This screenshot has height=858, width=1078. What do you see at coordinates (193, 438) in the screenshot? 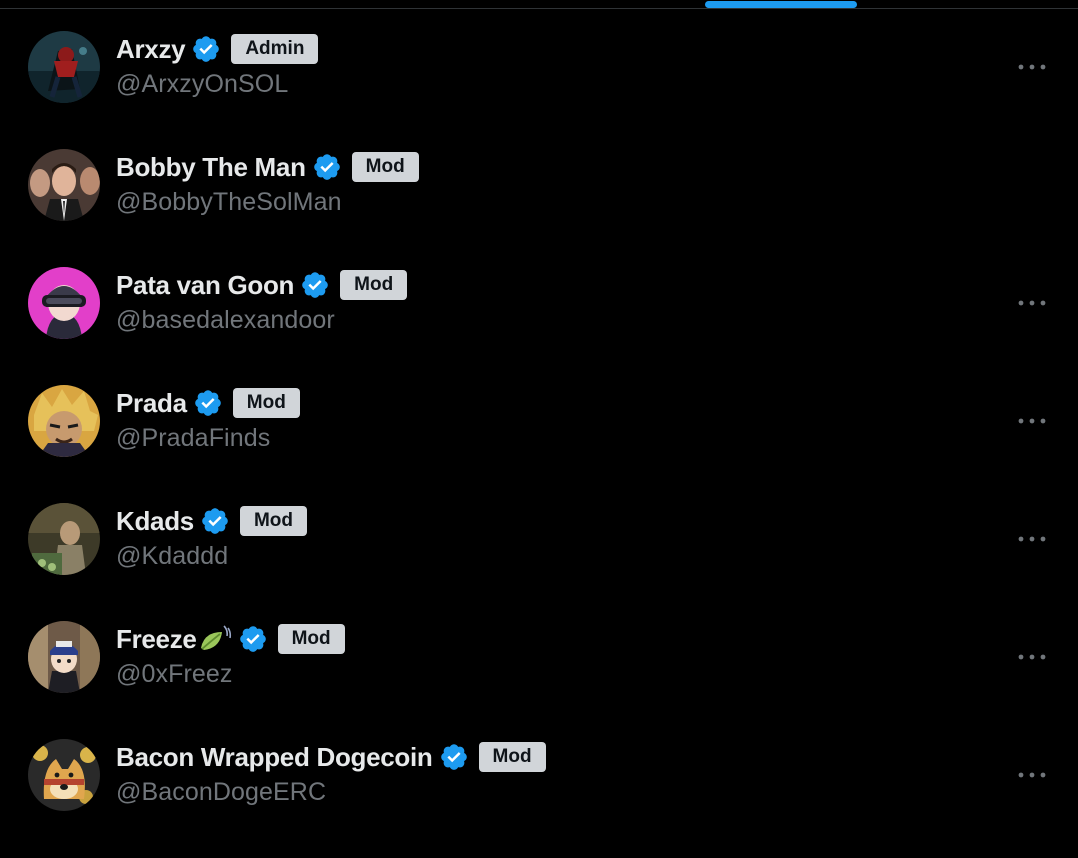
I see `handle: @PradaFinds` at bounding box center [193, 438].